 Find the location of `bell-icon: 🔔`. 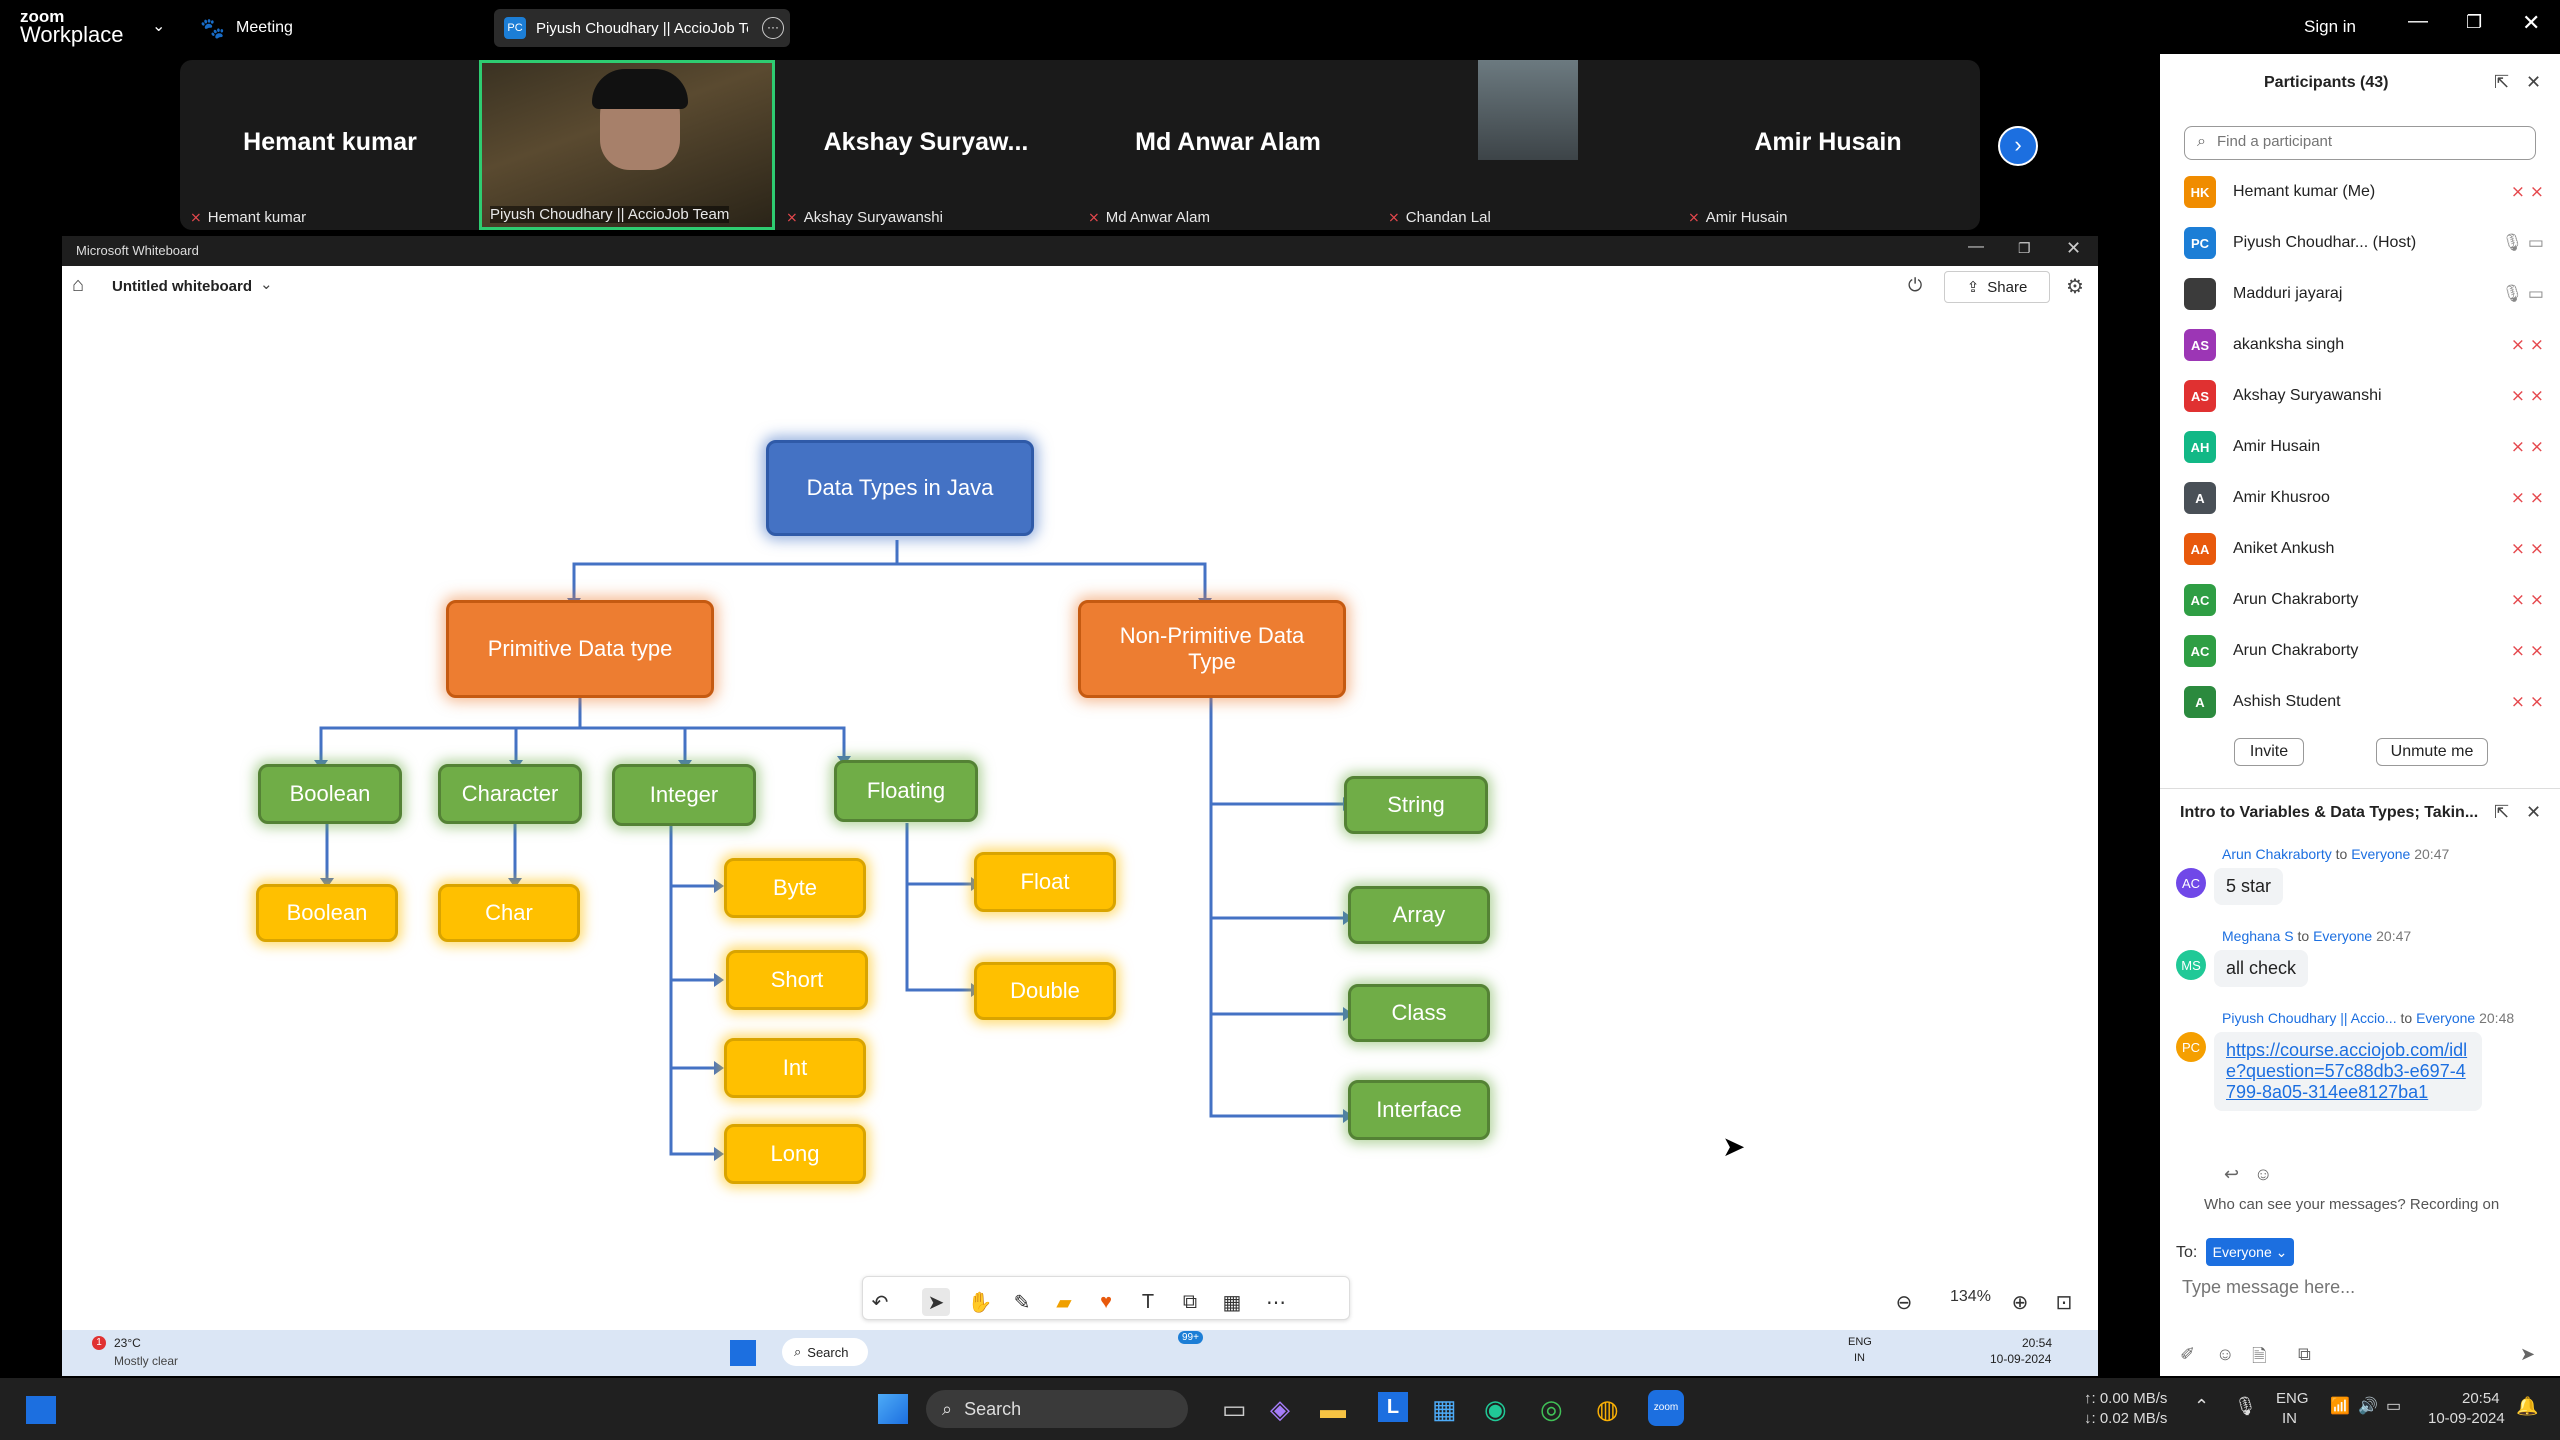

bell-icon: 🔔 is located at coordinates (2527, 1406).